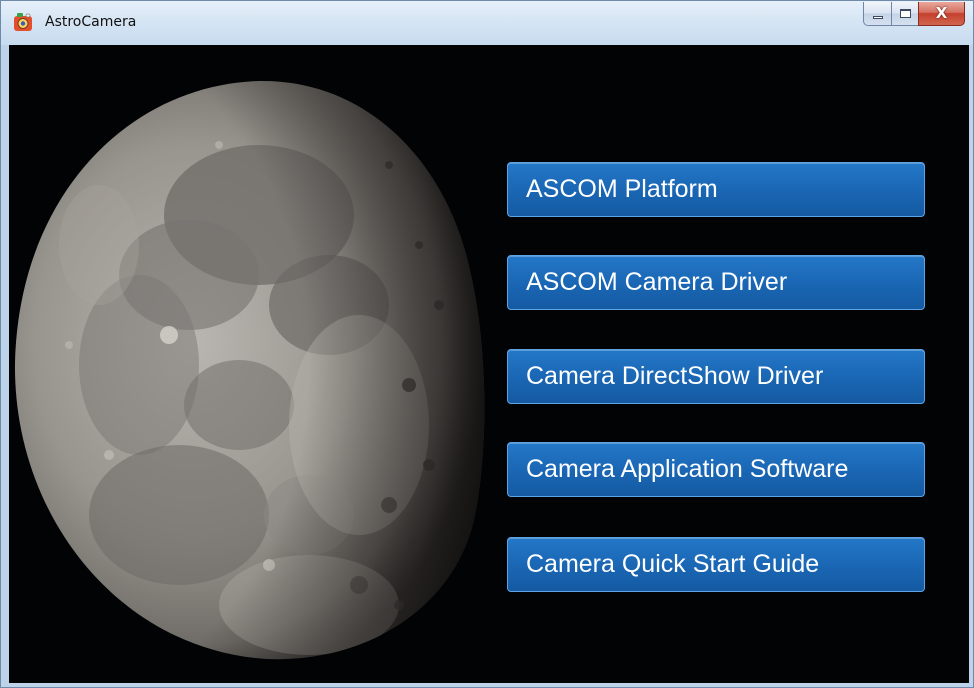 This screenshot has width=974, height=688. Describe the element at coordinates (91, 22) in the screenshot. I see `window-title: AstroCamera` at that location.